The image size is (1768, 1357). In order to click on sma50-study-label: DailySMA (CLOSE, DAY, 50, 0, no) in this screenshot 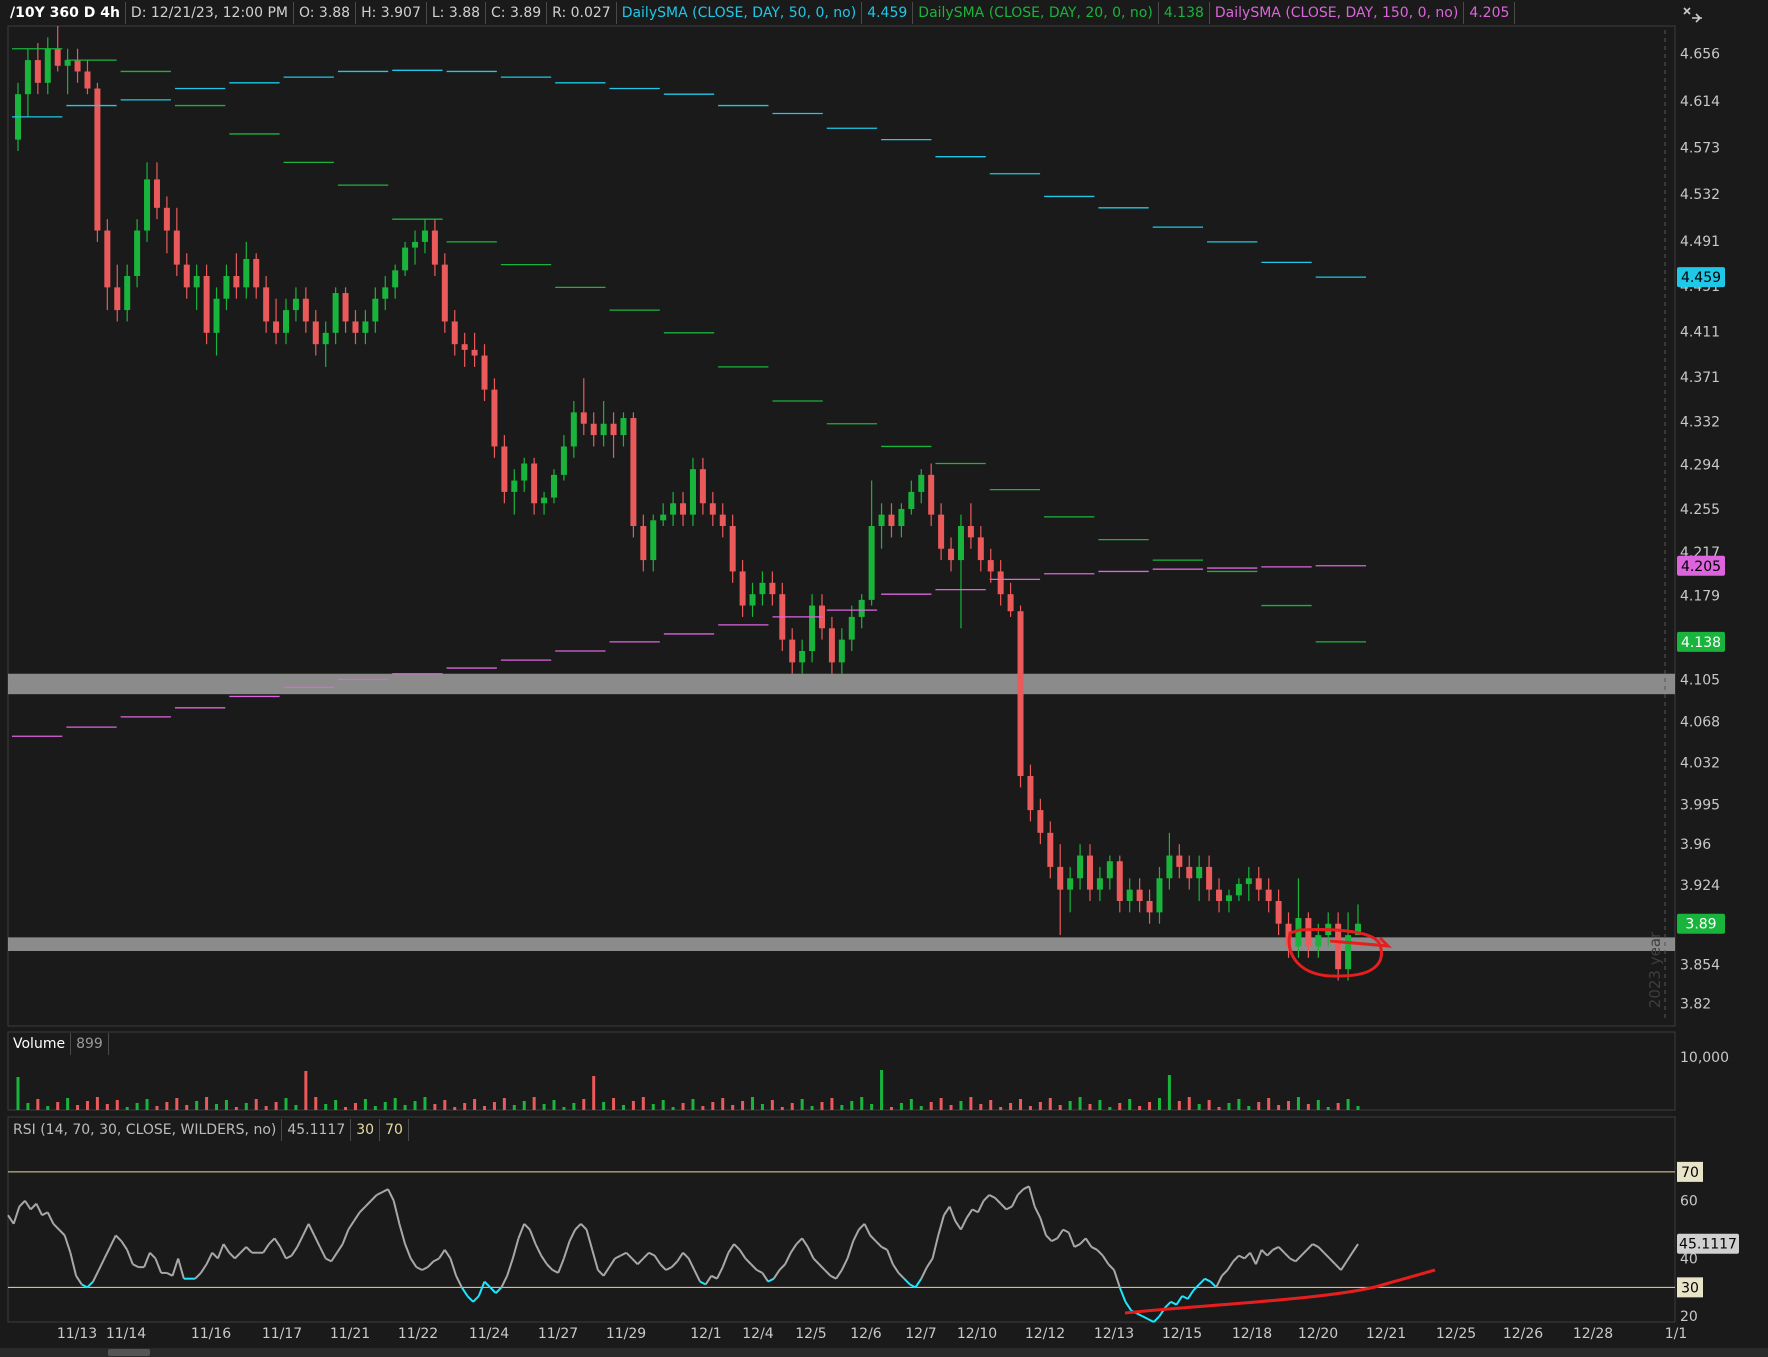, I will do `click(740, 13)`.